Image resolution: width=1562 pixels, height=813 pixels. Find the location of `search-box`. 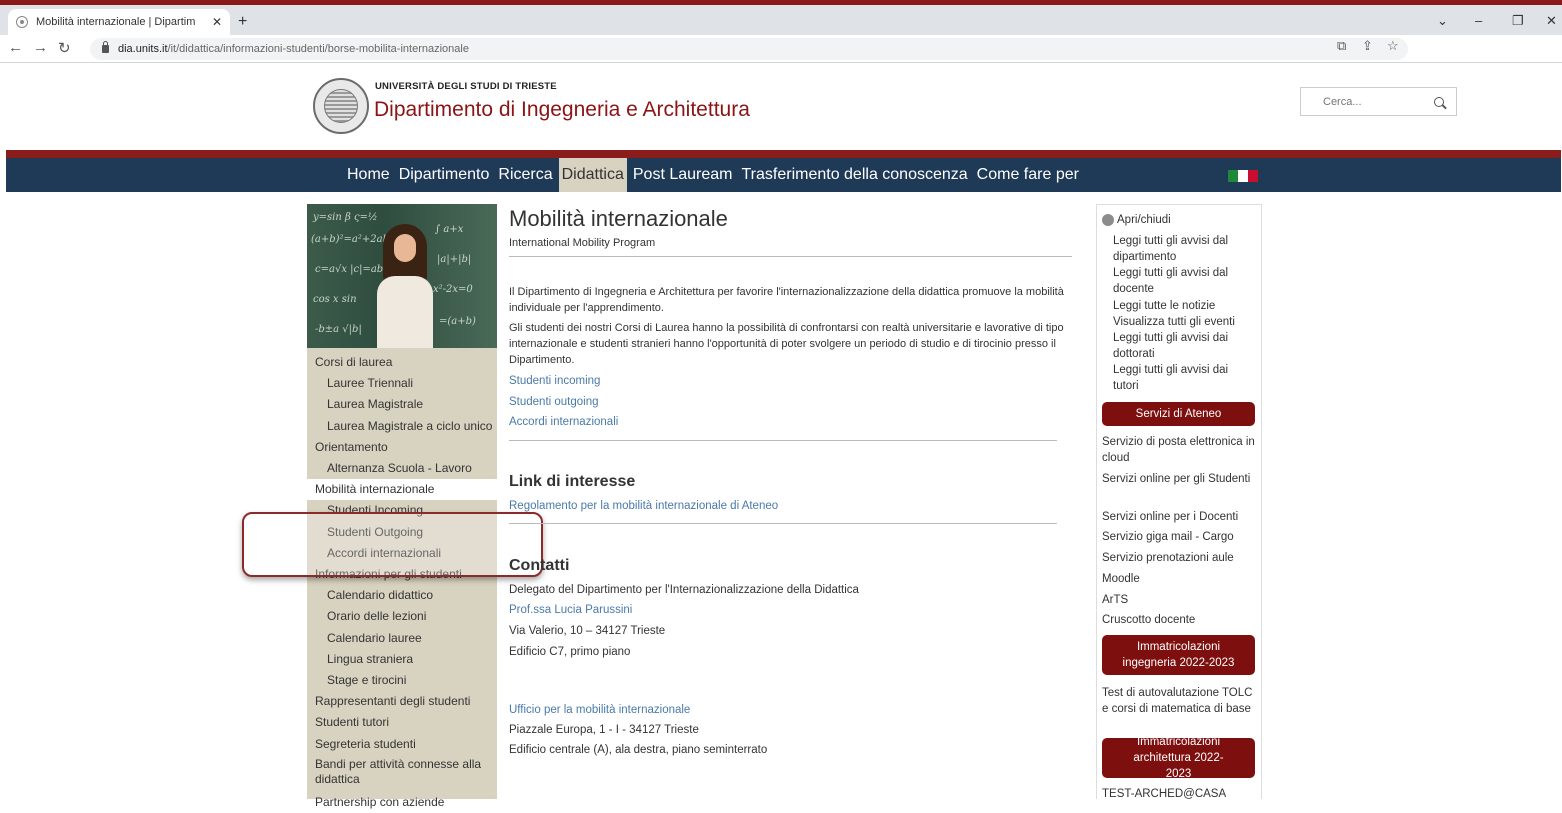

search-box is located at coordinates (1378, 101).